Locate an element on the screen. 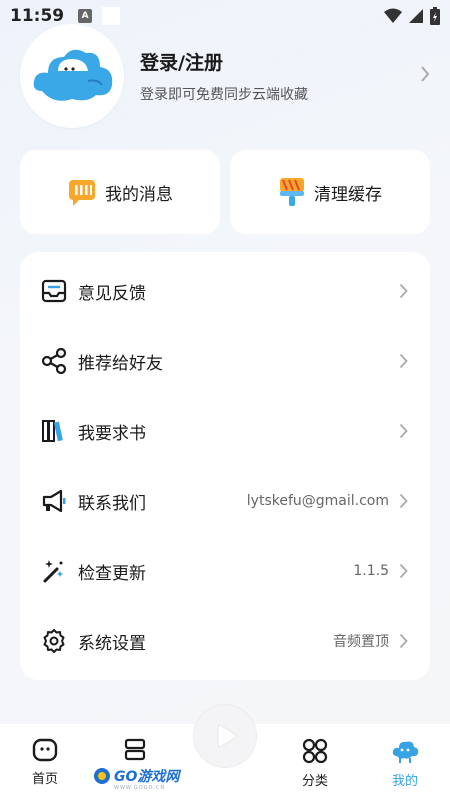 The width and height of the screenshot is (450, 800). gear-icon is located at coordinates (54, 641).